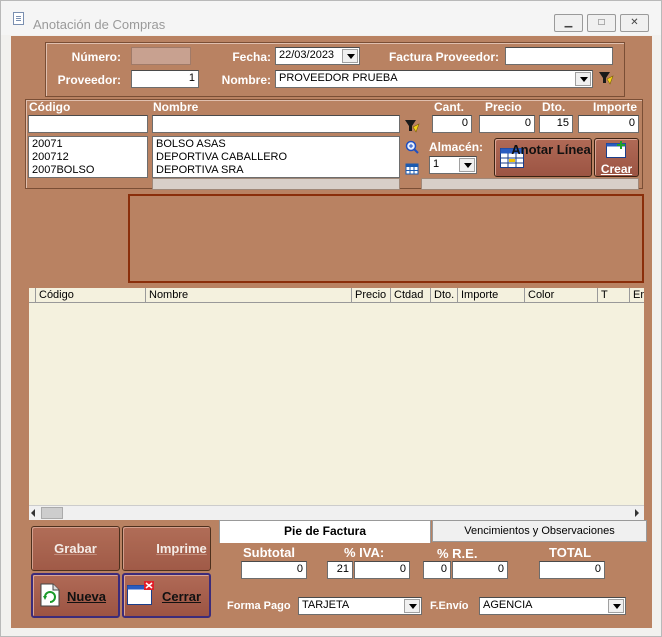  I want to click on minimize-button: ▁, so click(568, 23).